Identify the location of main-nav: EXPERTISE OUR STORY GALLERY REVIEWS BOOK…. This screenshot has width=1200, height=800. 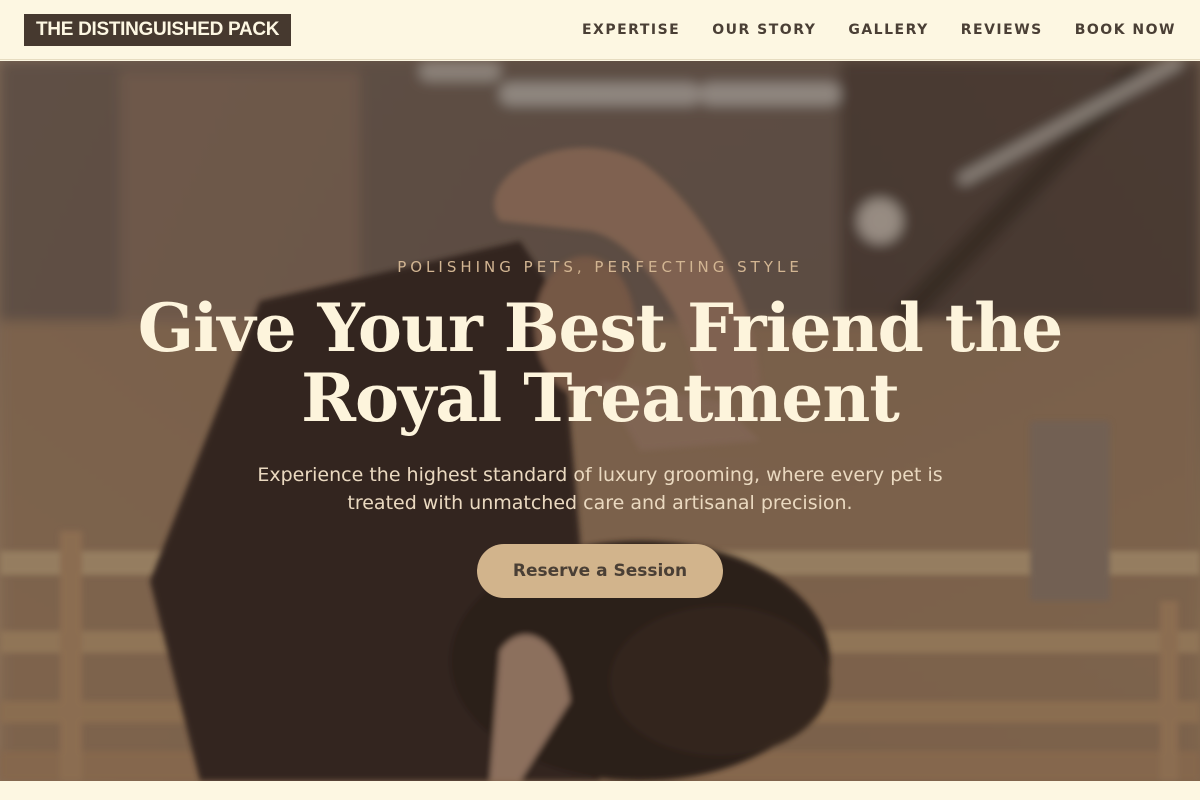
(879, 30).